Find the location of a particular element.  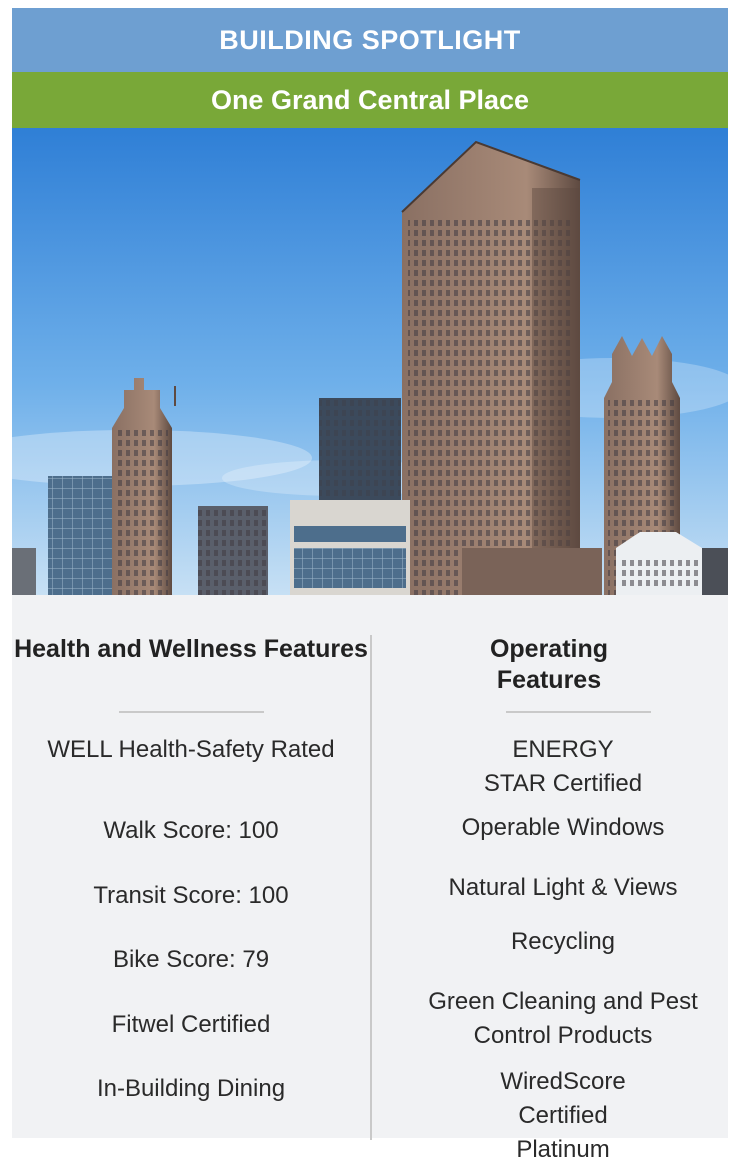

feature-item: ENERGY STAR Certified is located at coordinates (563, 766).